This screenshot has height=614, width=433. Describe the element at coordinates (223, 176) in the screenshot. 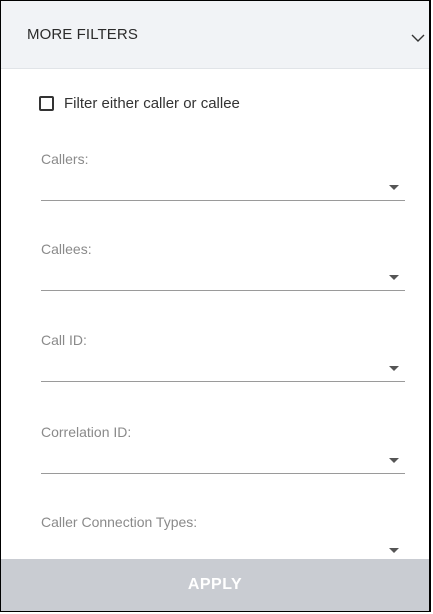

I see `callers-select: Callers:` at that location.